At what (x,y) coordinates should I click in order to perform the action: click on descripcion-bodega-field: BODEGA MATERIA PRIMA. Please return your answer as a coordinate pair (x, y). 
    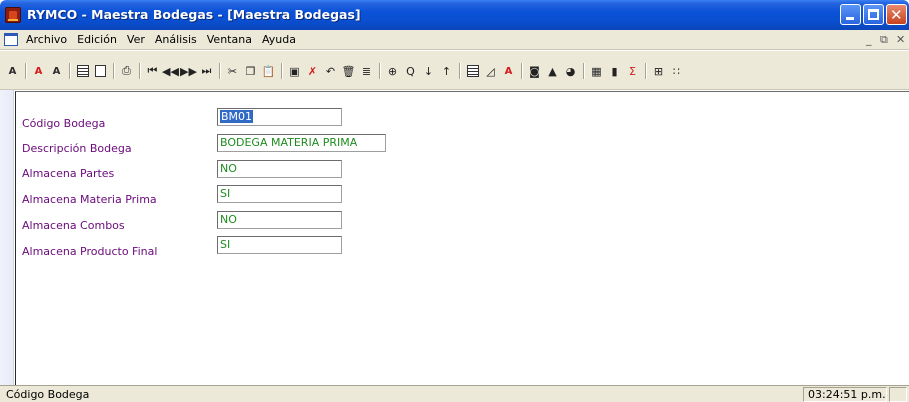
    Looking at the image, I should click on (301, 143).